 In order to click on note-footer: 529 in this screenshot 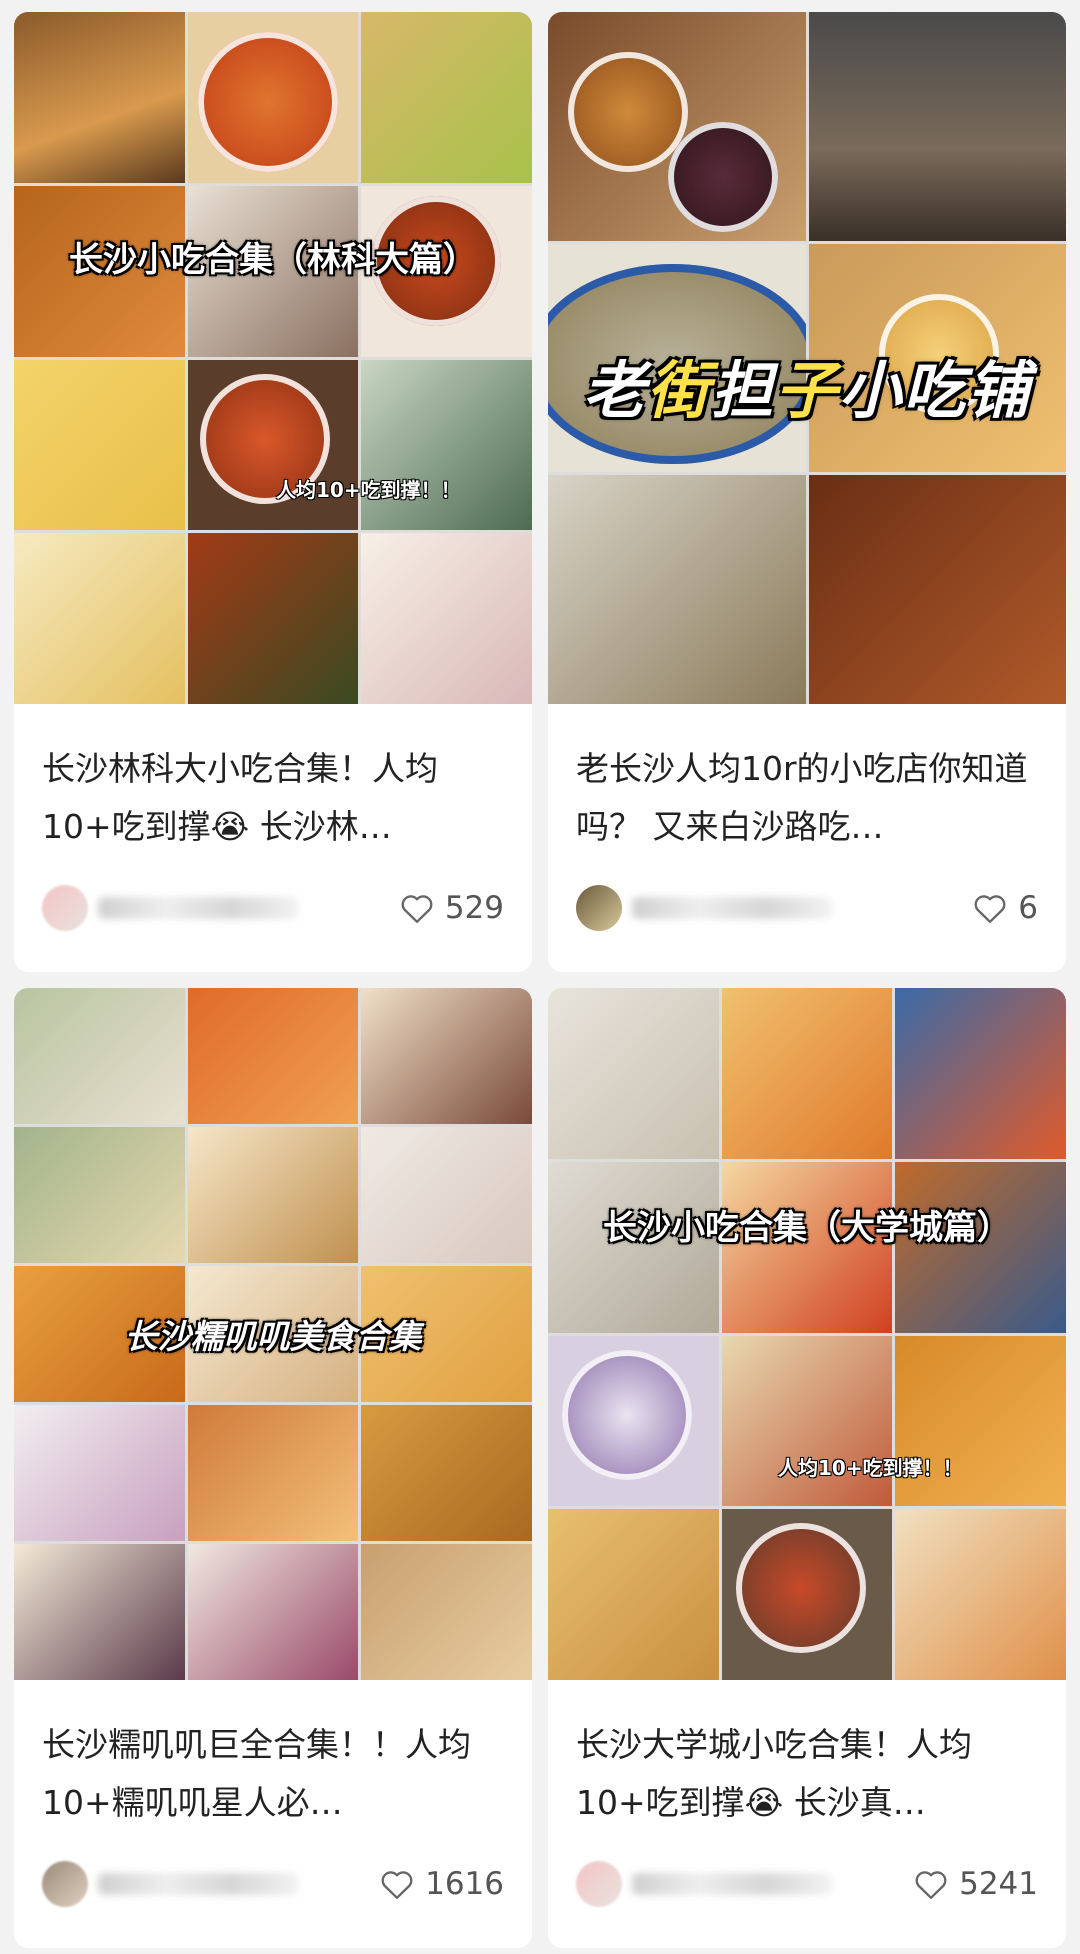, I will do `click(273, 908)`.